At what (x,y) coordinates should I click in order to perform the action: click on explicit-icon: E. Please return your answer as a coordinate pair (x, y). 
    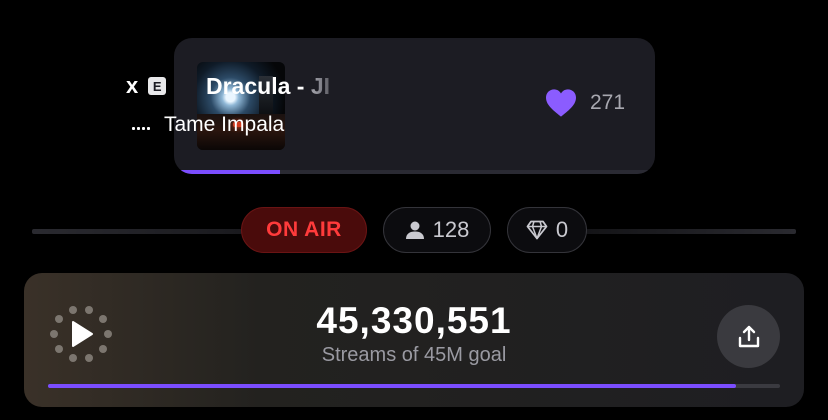
    Looking at the image, I should click on (157, 86).